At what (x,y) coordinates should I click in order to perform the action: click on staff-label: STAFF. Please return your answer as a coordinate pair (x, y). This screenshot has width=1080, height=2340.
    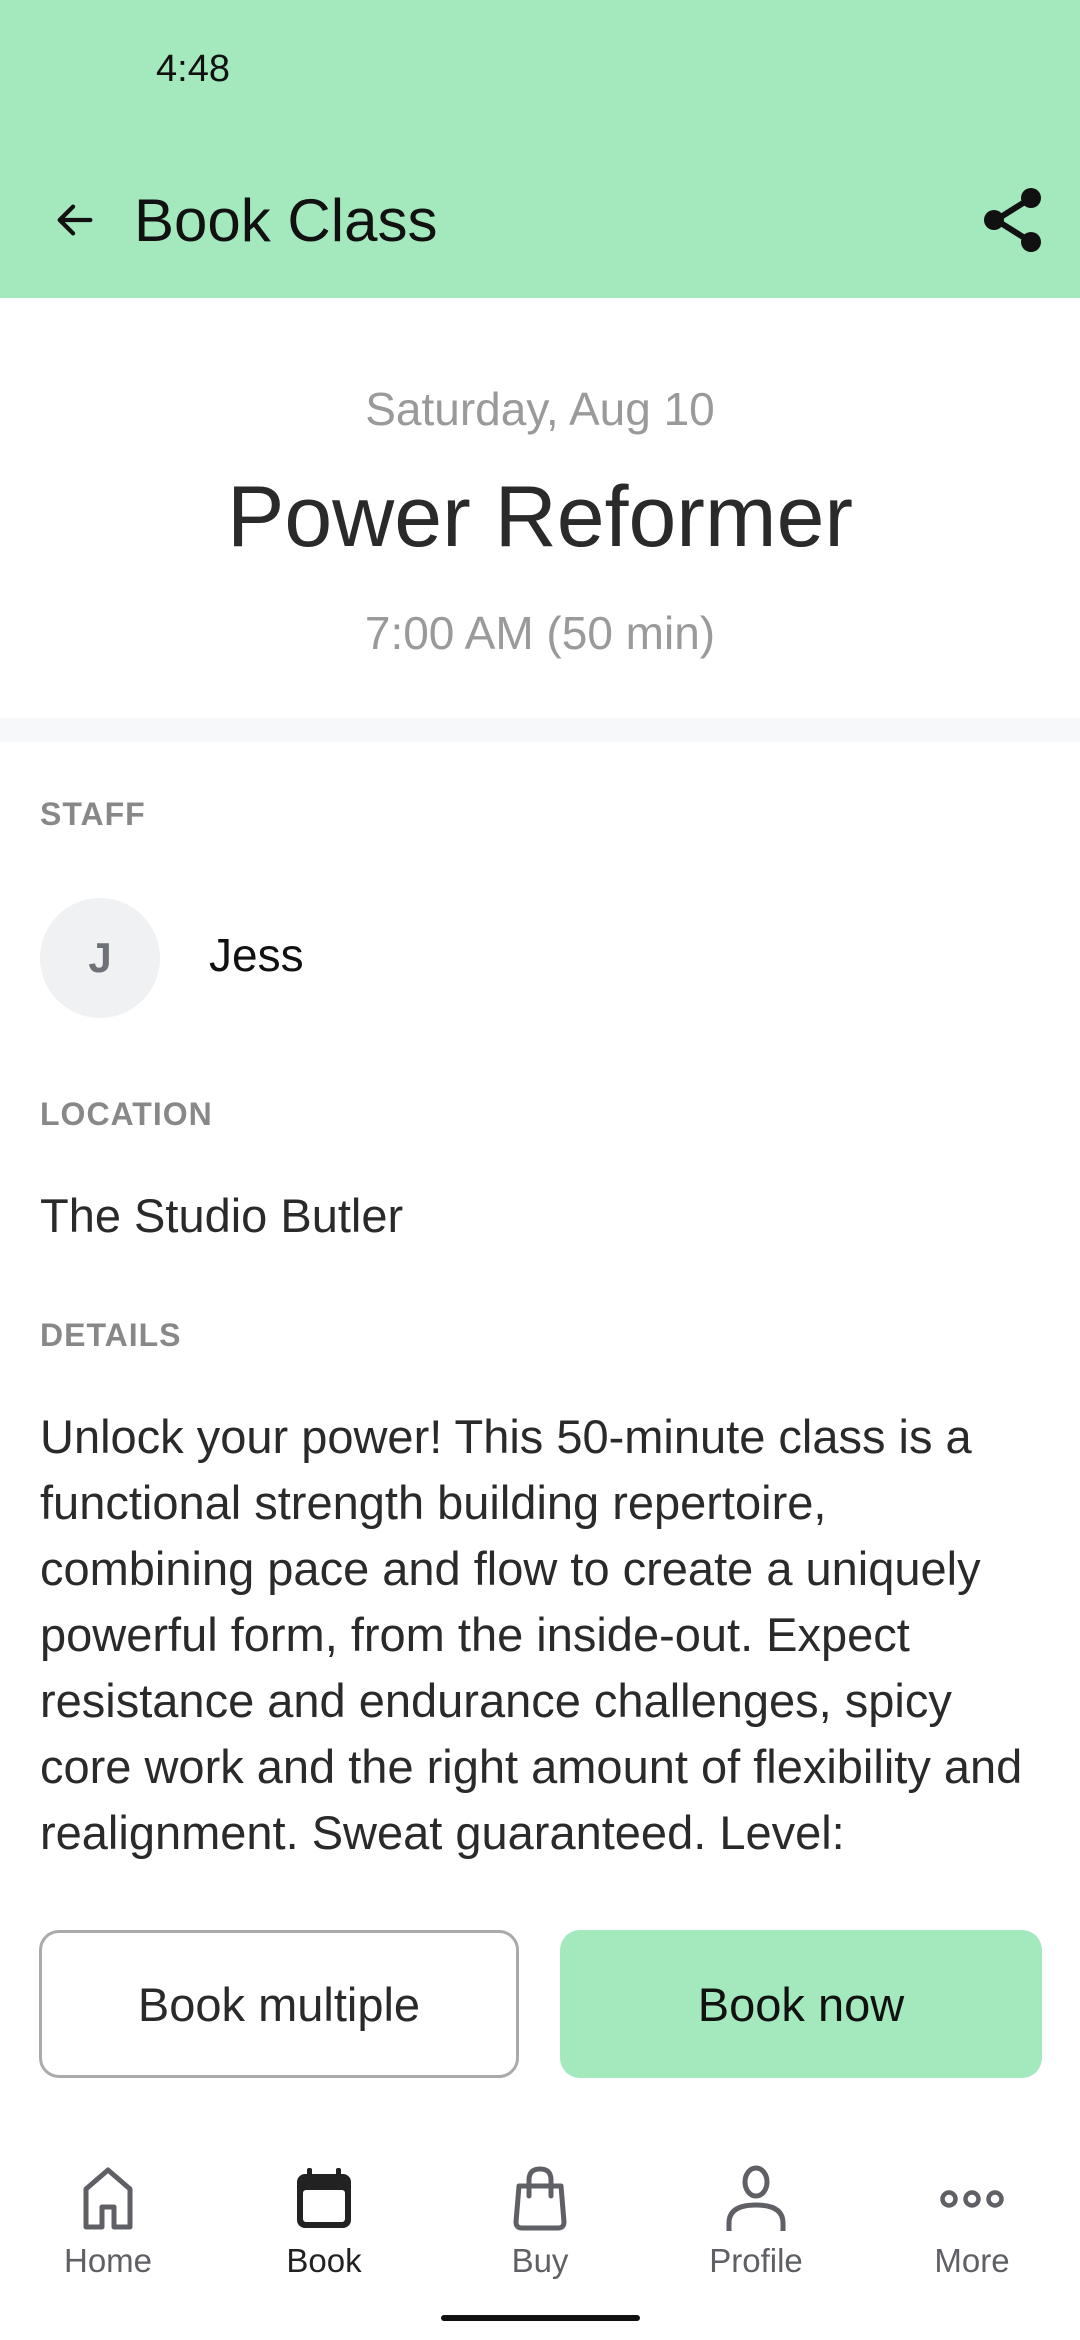
    Looking at the image, I should click on (93, 814).